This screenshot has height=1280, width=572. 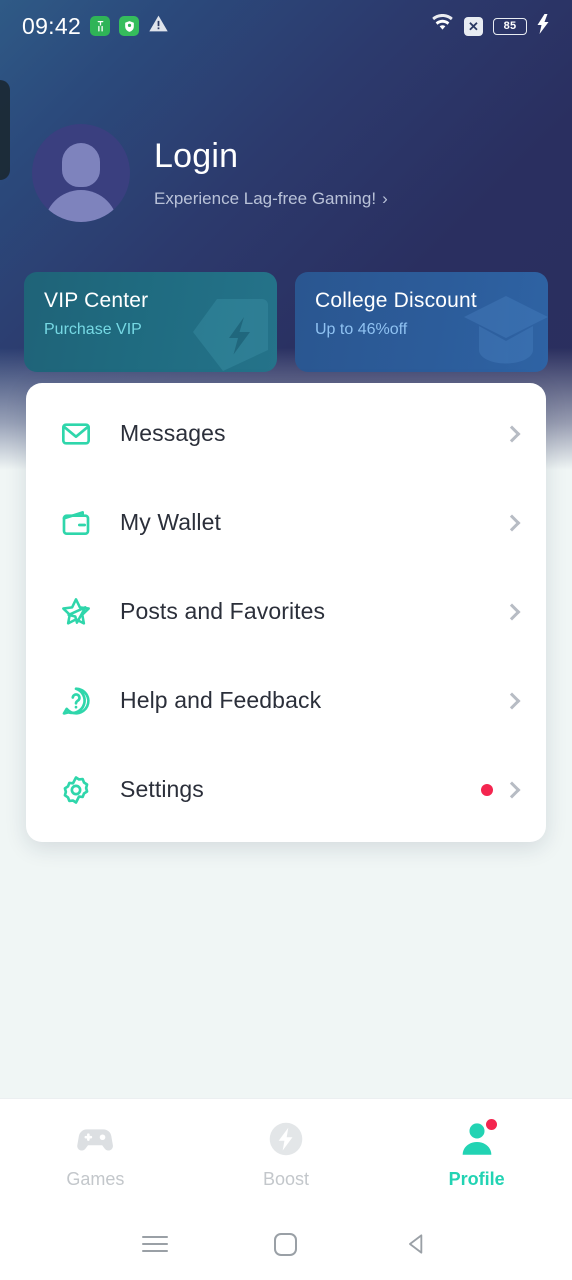 What do you see at coordinates (477, 1139) in the screenshot?
I see `person-icon` at bounding box center [477, 1139].